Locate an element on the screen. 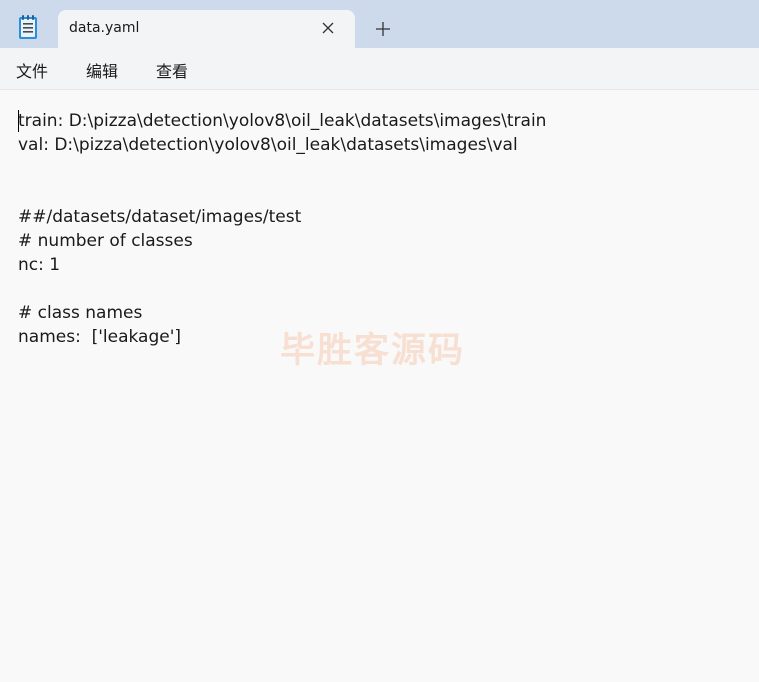 This screenshot has height=682, width=759. menu-edit: 编辑 is located at coordinates (102, 70).